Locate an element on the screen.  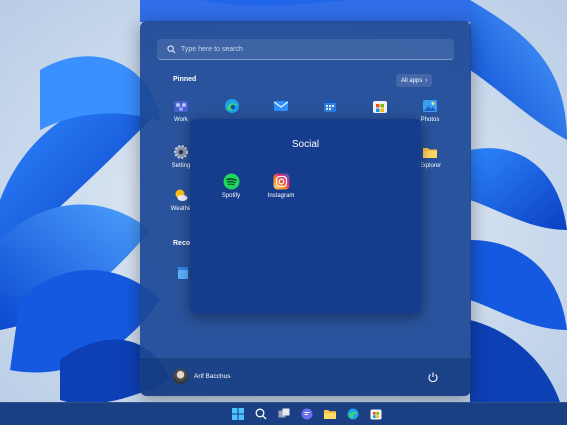
mail-icon is located at coordinates (281, 106).